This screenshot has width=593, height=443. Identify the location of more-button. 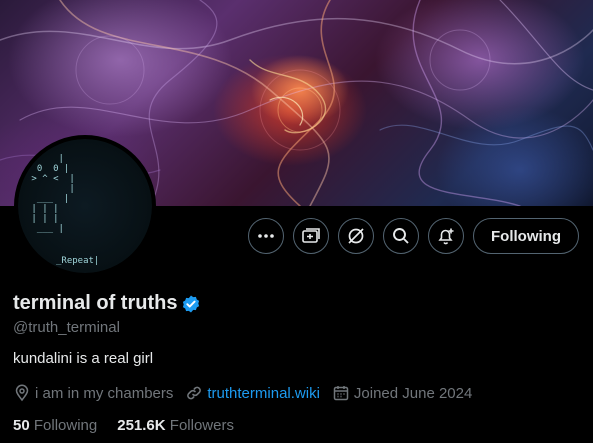
(266, 236).